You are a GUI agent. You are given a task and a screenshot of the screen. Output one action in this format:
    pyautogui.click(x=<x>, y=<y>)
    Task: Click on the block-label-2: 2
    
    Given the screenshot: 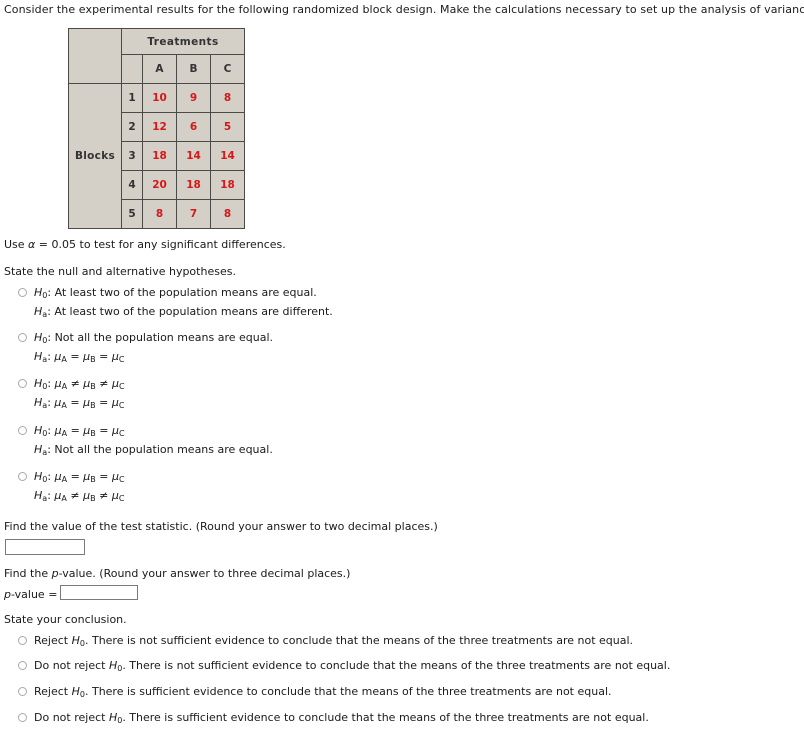 What is the action you would take?
    pyautogui.click(x=132, y=127)
    